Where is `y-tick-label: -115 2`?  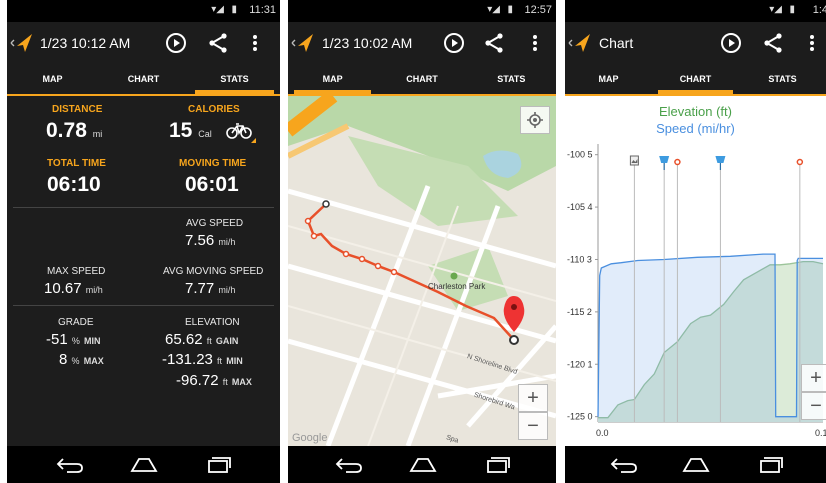
y-tick-label: -115 2 is located at coordinates (579, 312).